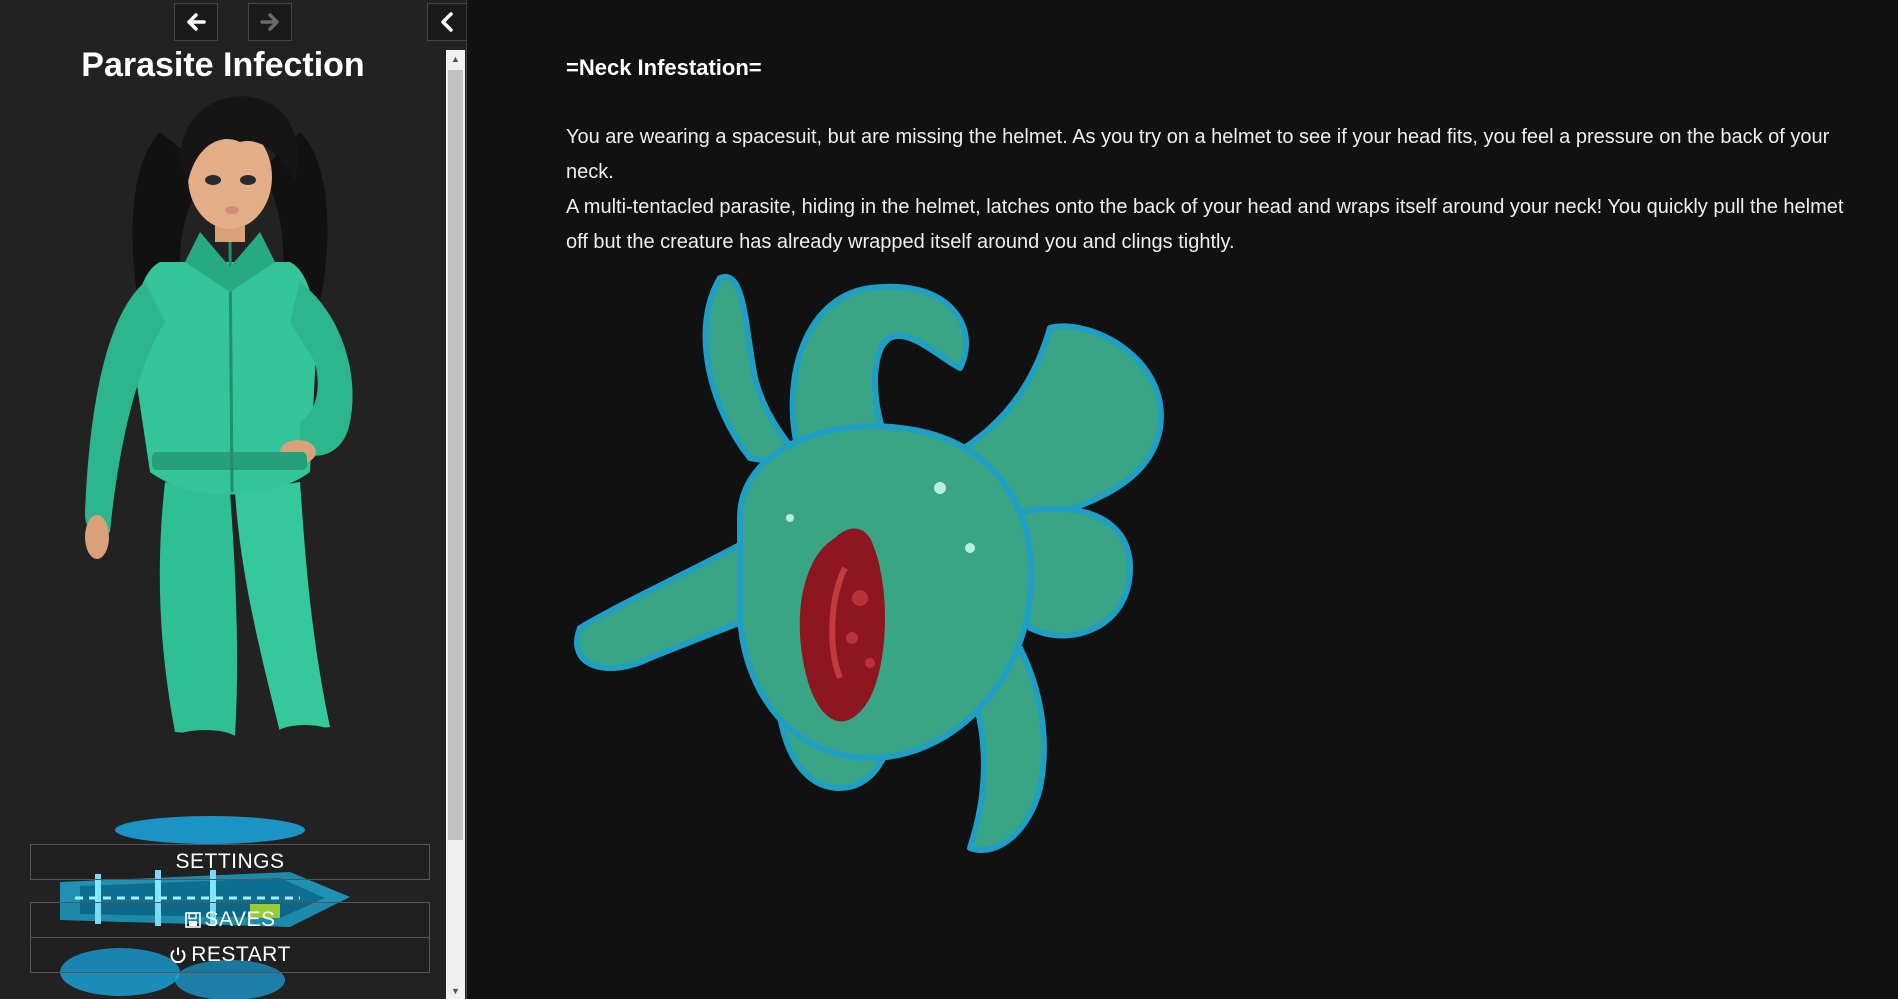  I want to click on scroll-down-icon: ▼, so click(455, 990).